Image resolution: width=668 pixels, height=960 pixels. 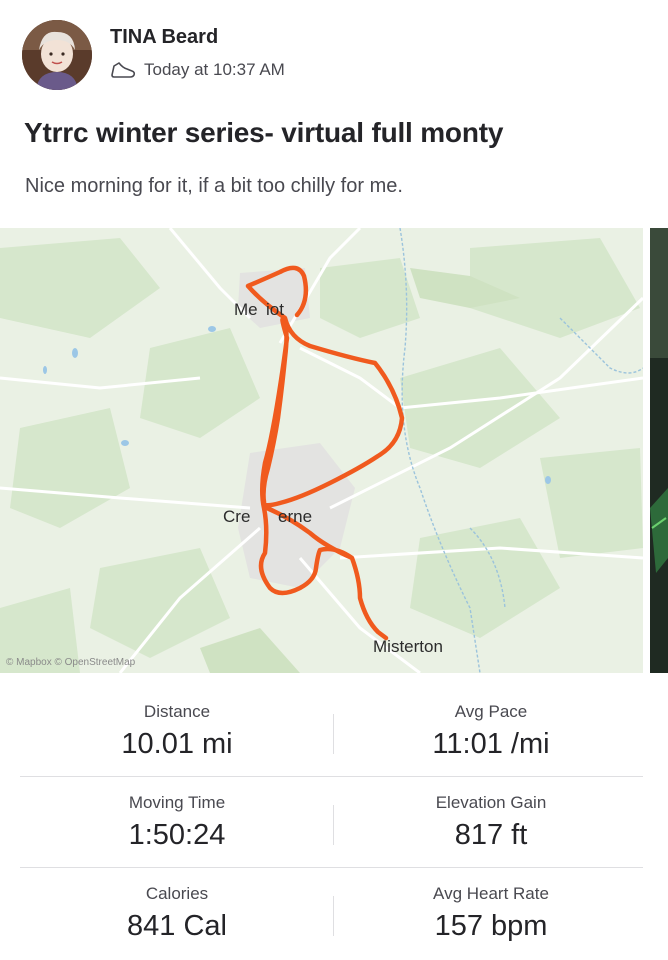 I want to click on stat-calories: Calories 841 Cal, so click(x=177, y=913).